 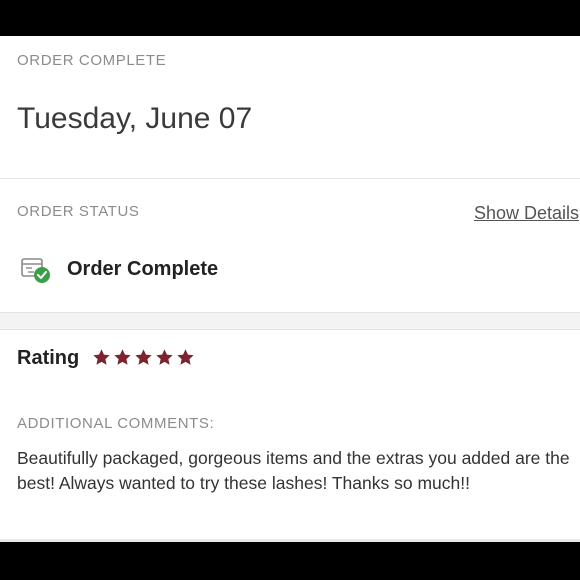 What do you see at coordinates (116, 423) in the screenshot?
I see `additional-comments-heading: ADDITIONAL COMMENTS:` at bounding box center [116, 423].